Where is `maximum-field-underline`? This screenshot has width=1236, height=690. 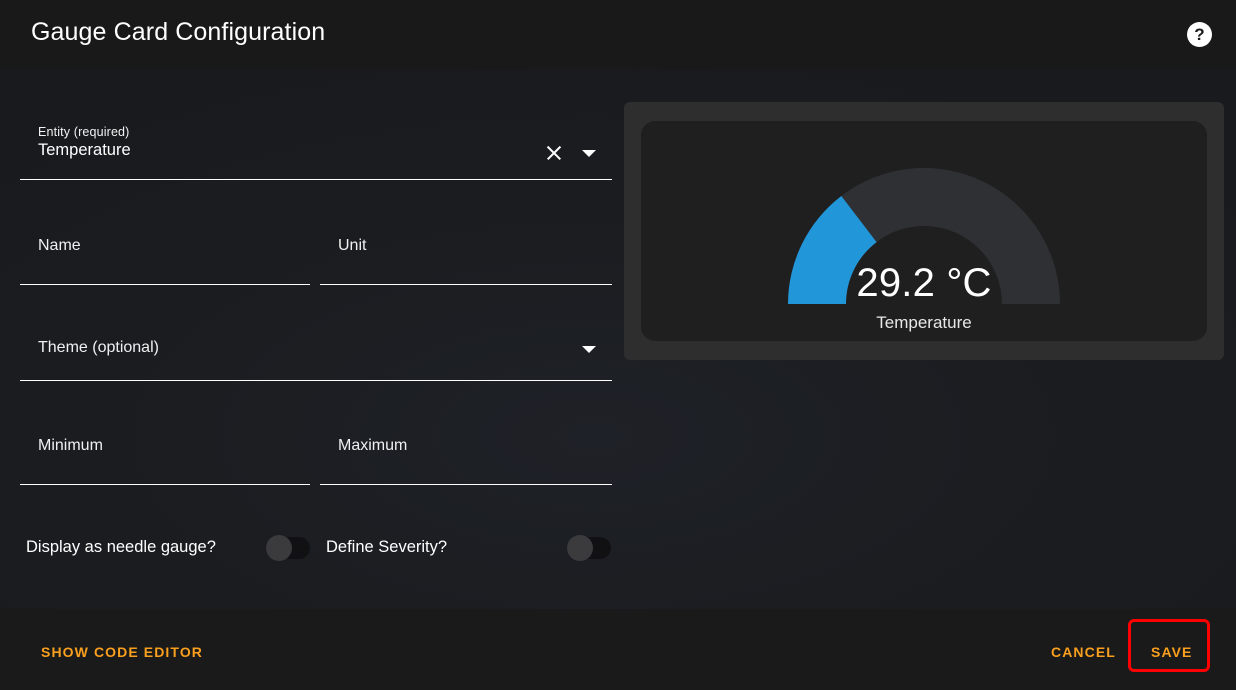
maximum-field-underline is located at coordinates (466, 484).